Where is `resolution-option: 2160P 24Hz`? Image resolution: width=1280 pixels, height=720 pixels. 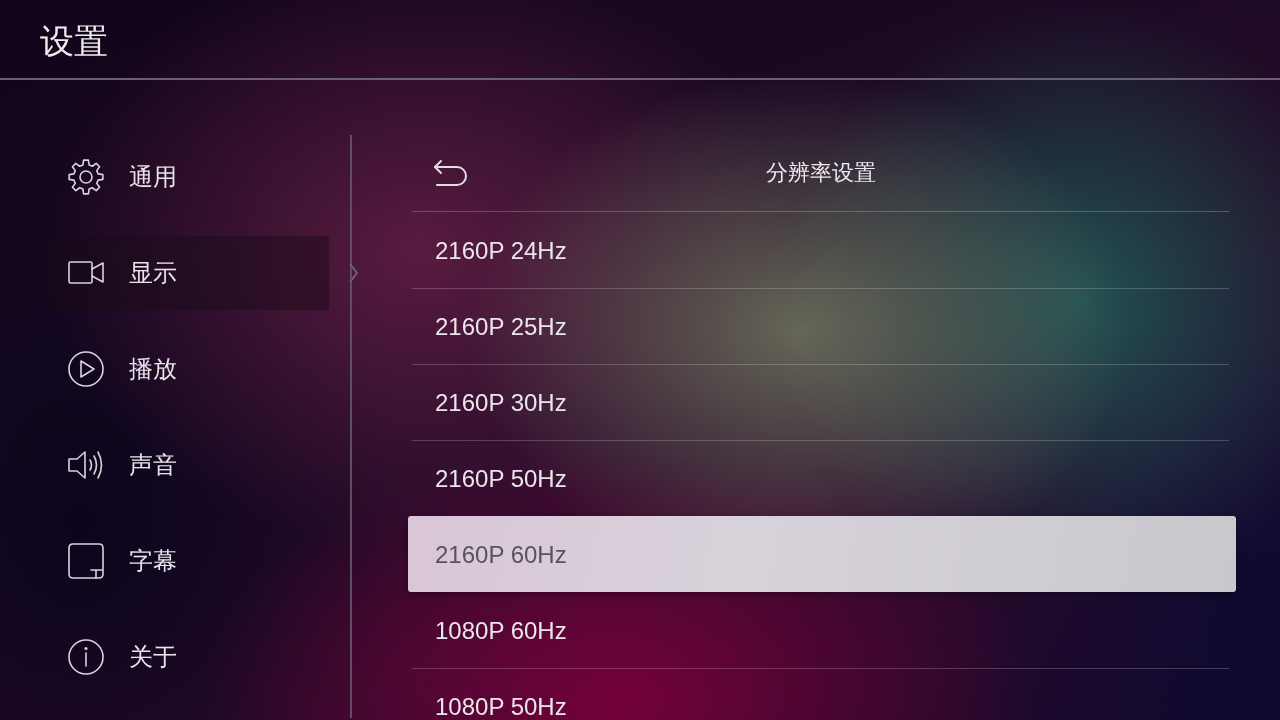 resolution-option: 2160P 24Hz is located at coordinates (820, 250).